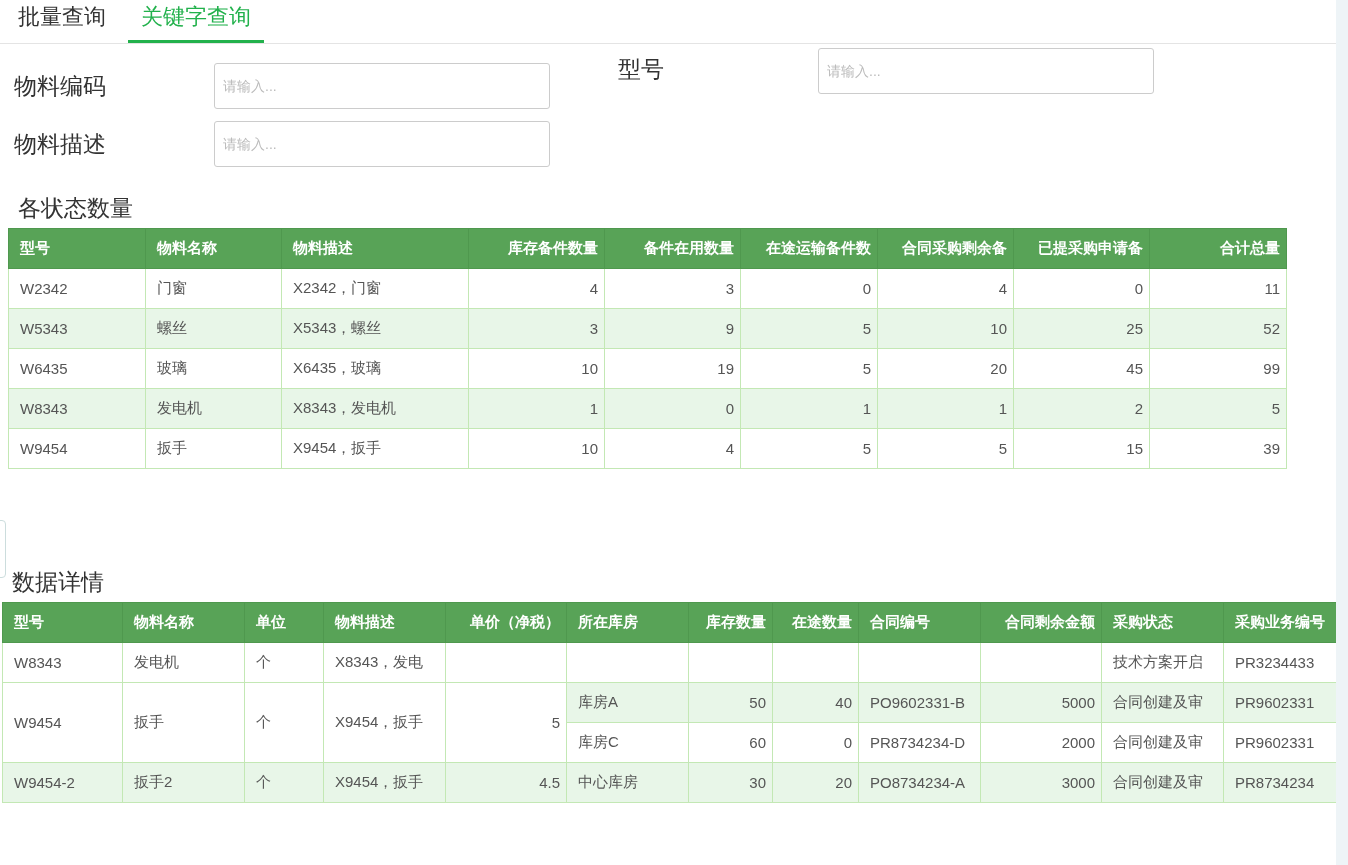  I want to click on column-header: 单价（净税）, so click(506, 622).